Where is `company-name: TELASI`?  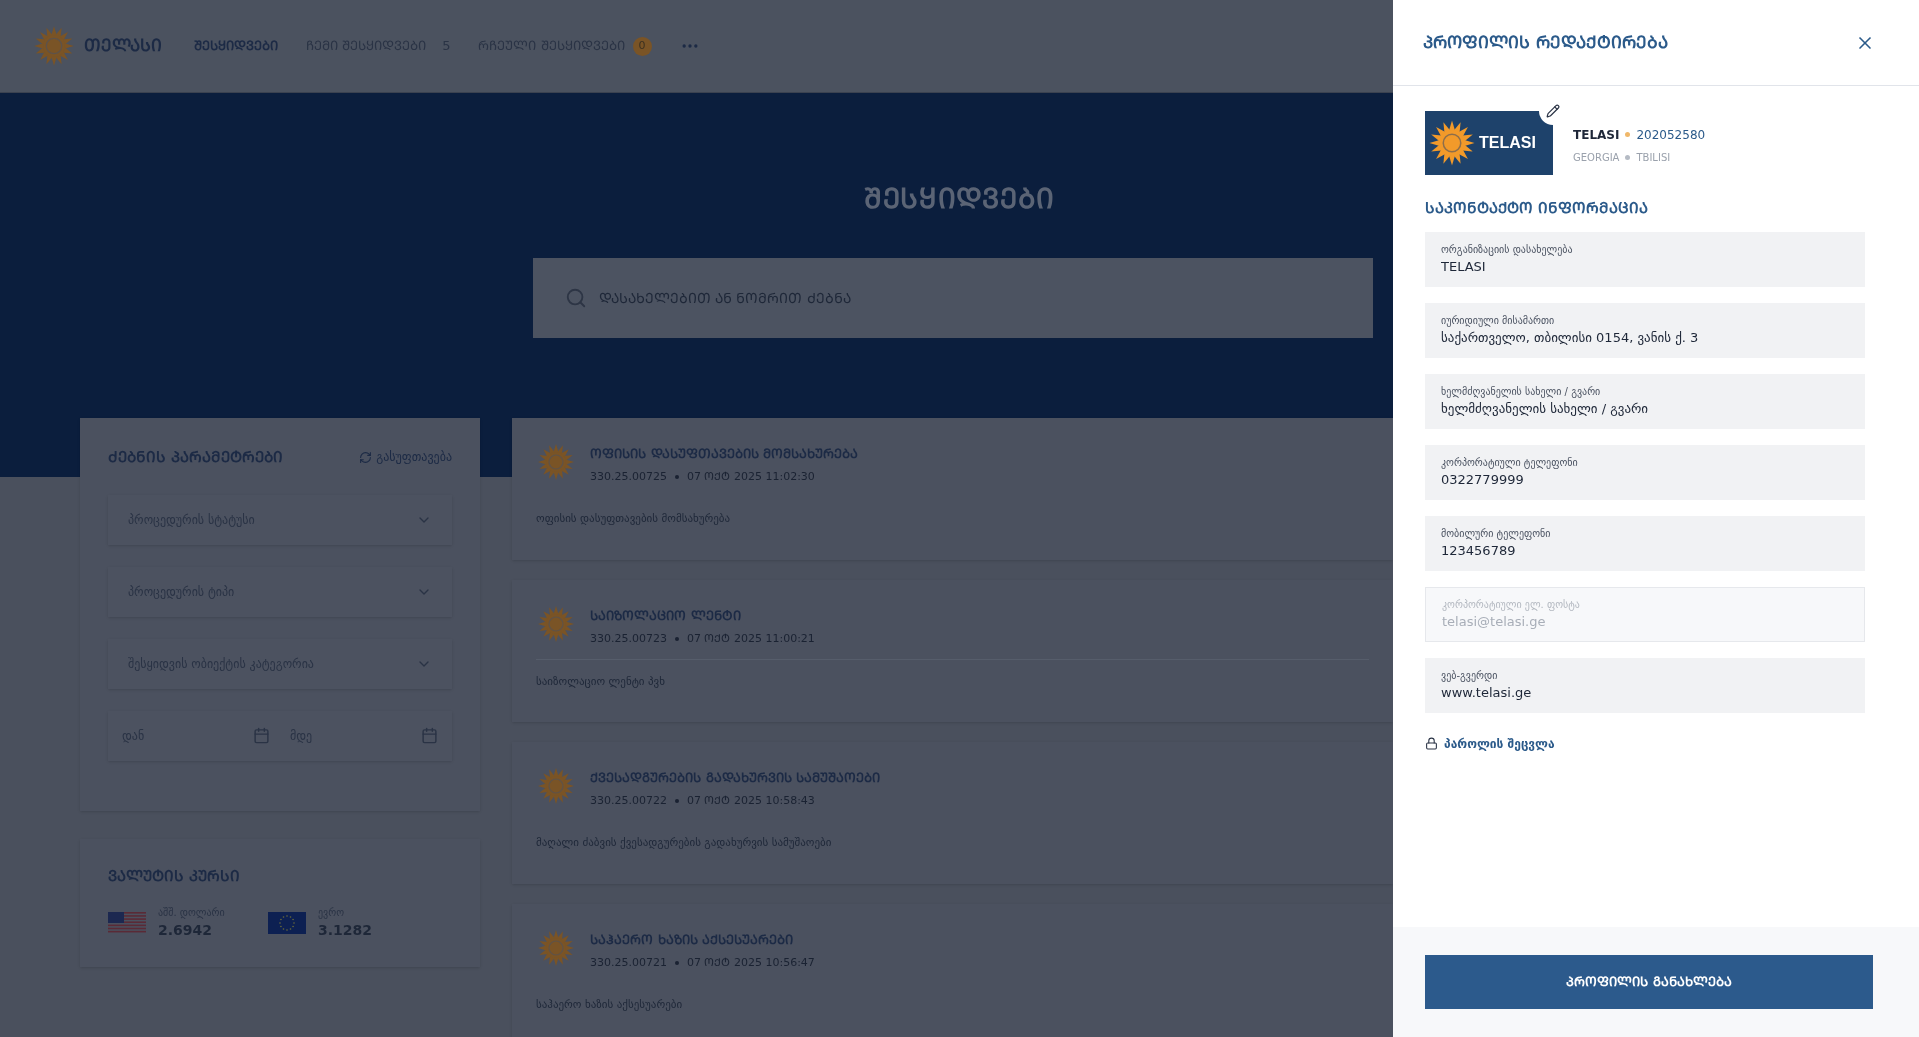 company-name: TELASI is located at coordinates (1596, 135).